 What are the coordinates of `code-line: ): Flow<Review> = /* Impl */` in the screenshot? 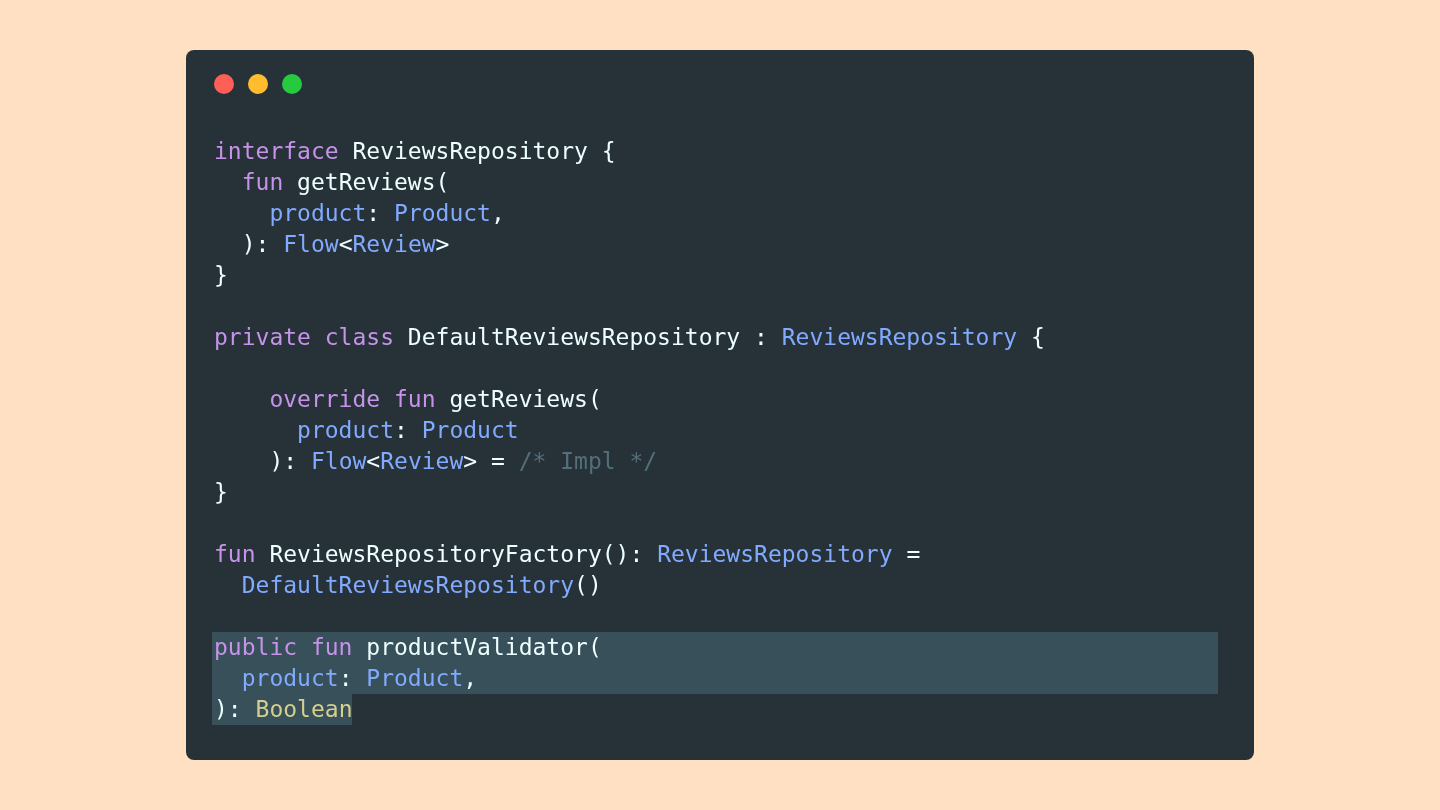 It's located at (463, 461).